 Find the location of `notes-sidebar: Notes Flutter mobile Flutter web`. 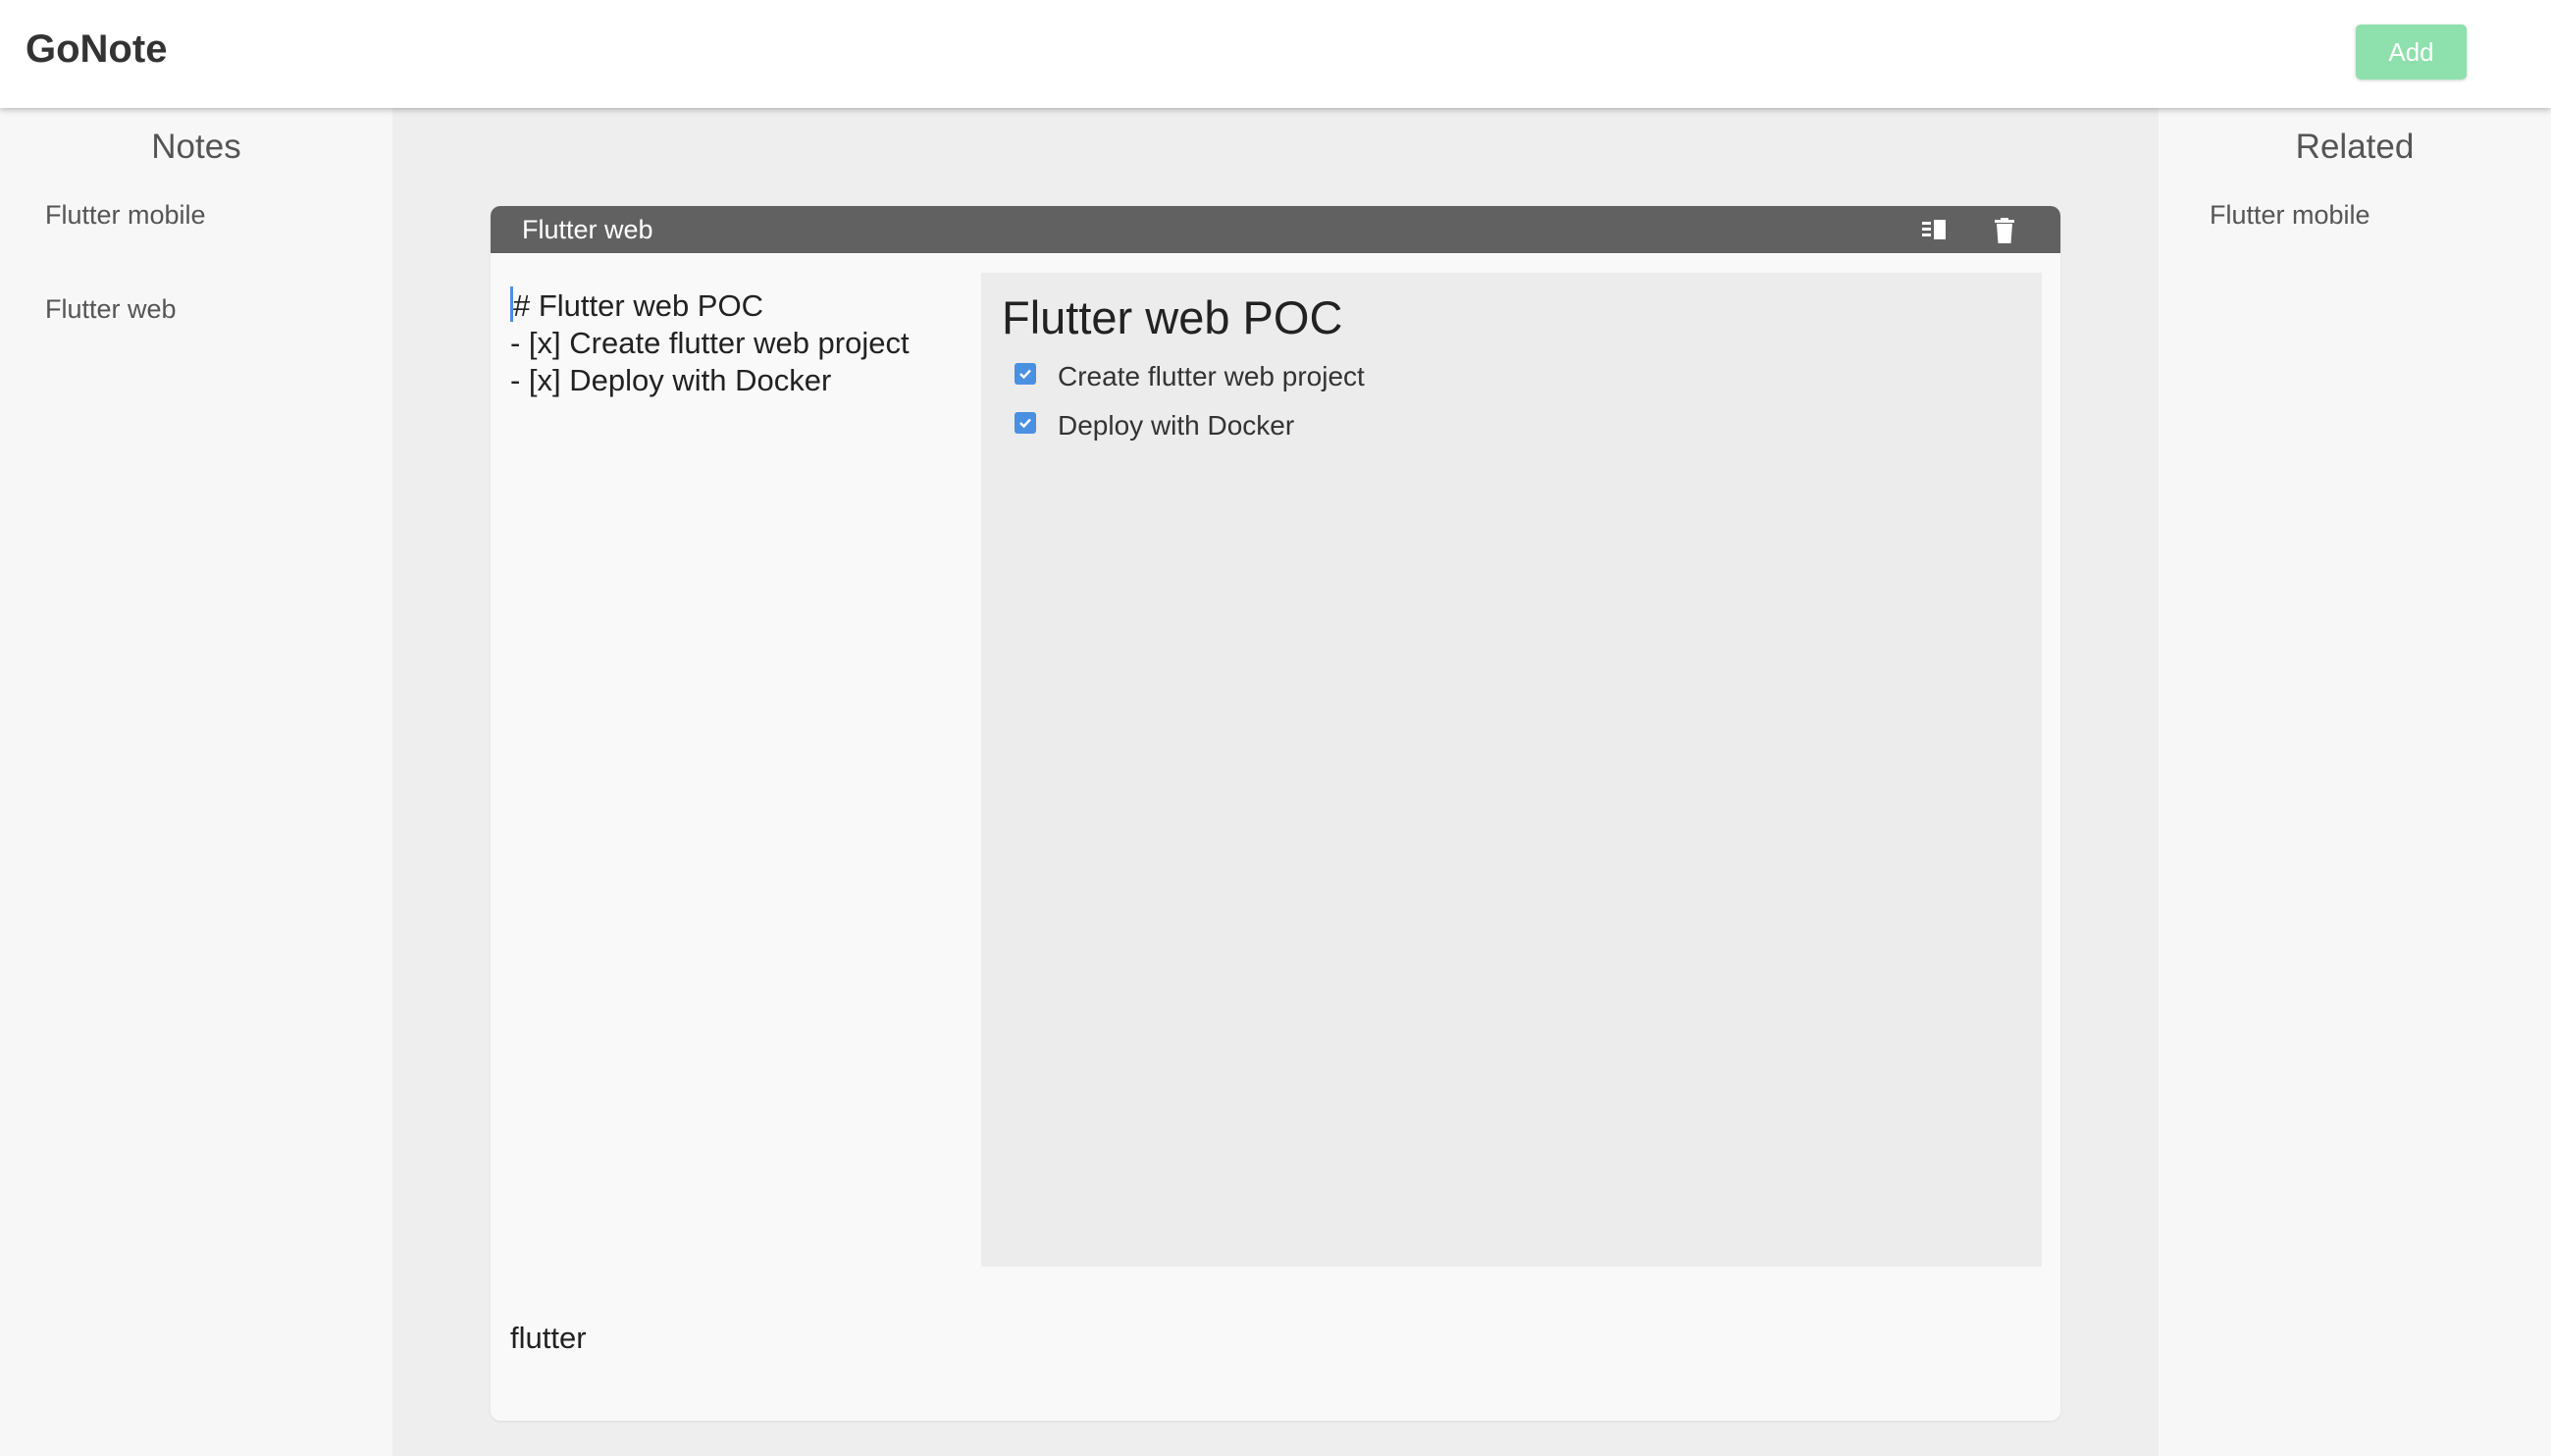

notes-sidebar: Notes Flutter mobile Flutter web is located at coordinates (196, 782).